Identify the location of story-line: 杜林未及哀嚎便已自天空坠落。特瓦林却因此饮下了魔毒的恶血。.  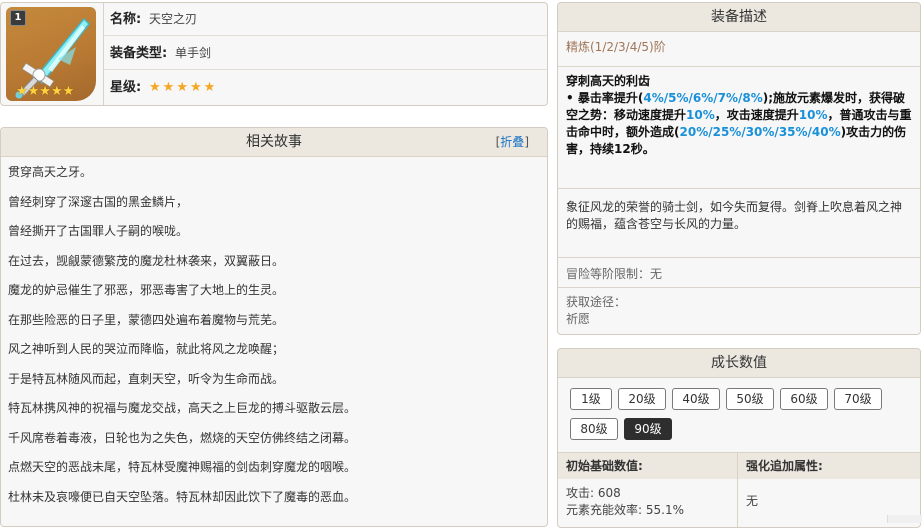
(182, 496).